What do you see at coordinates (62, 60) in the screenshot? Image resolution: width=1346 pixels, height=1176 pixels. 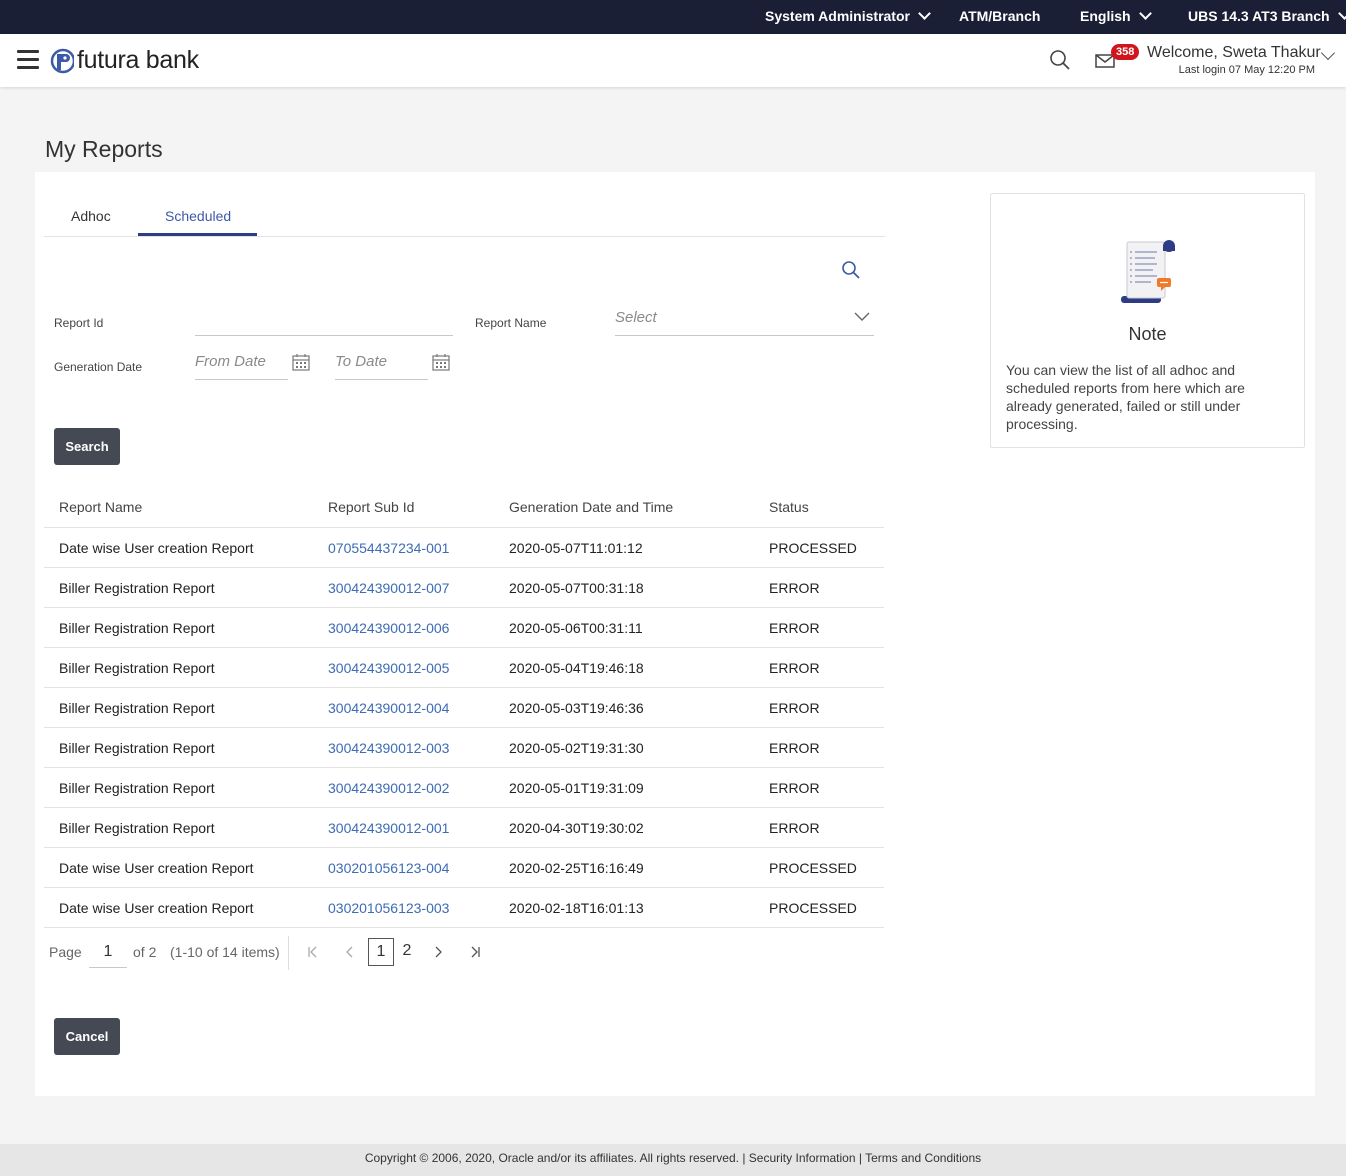 I see `futura-logo-icon` at bounding box center [62, 60].